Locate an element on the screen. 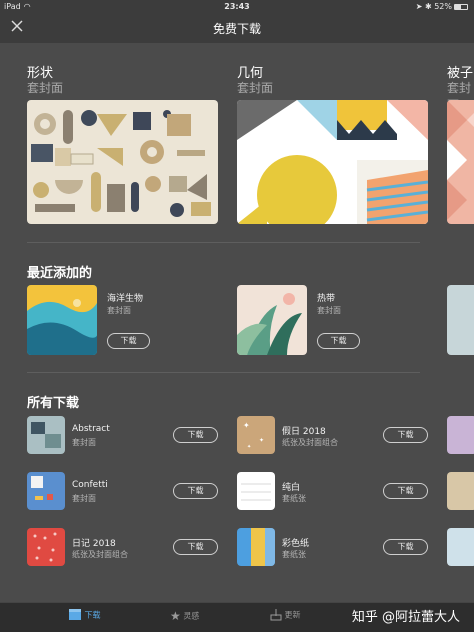 The height and width of the screenshot is (632, 474). download-button-holiday-2018: 下载 is located at coordinates (405, 435).